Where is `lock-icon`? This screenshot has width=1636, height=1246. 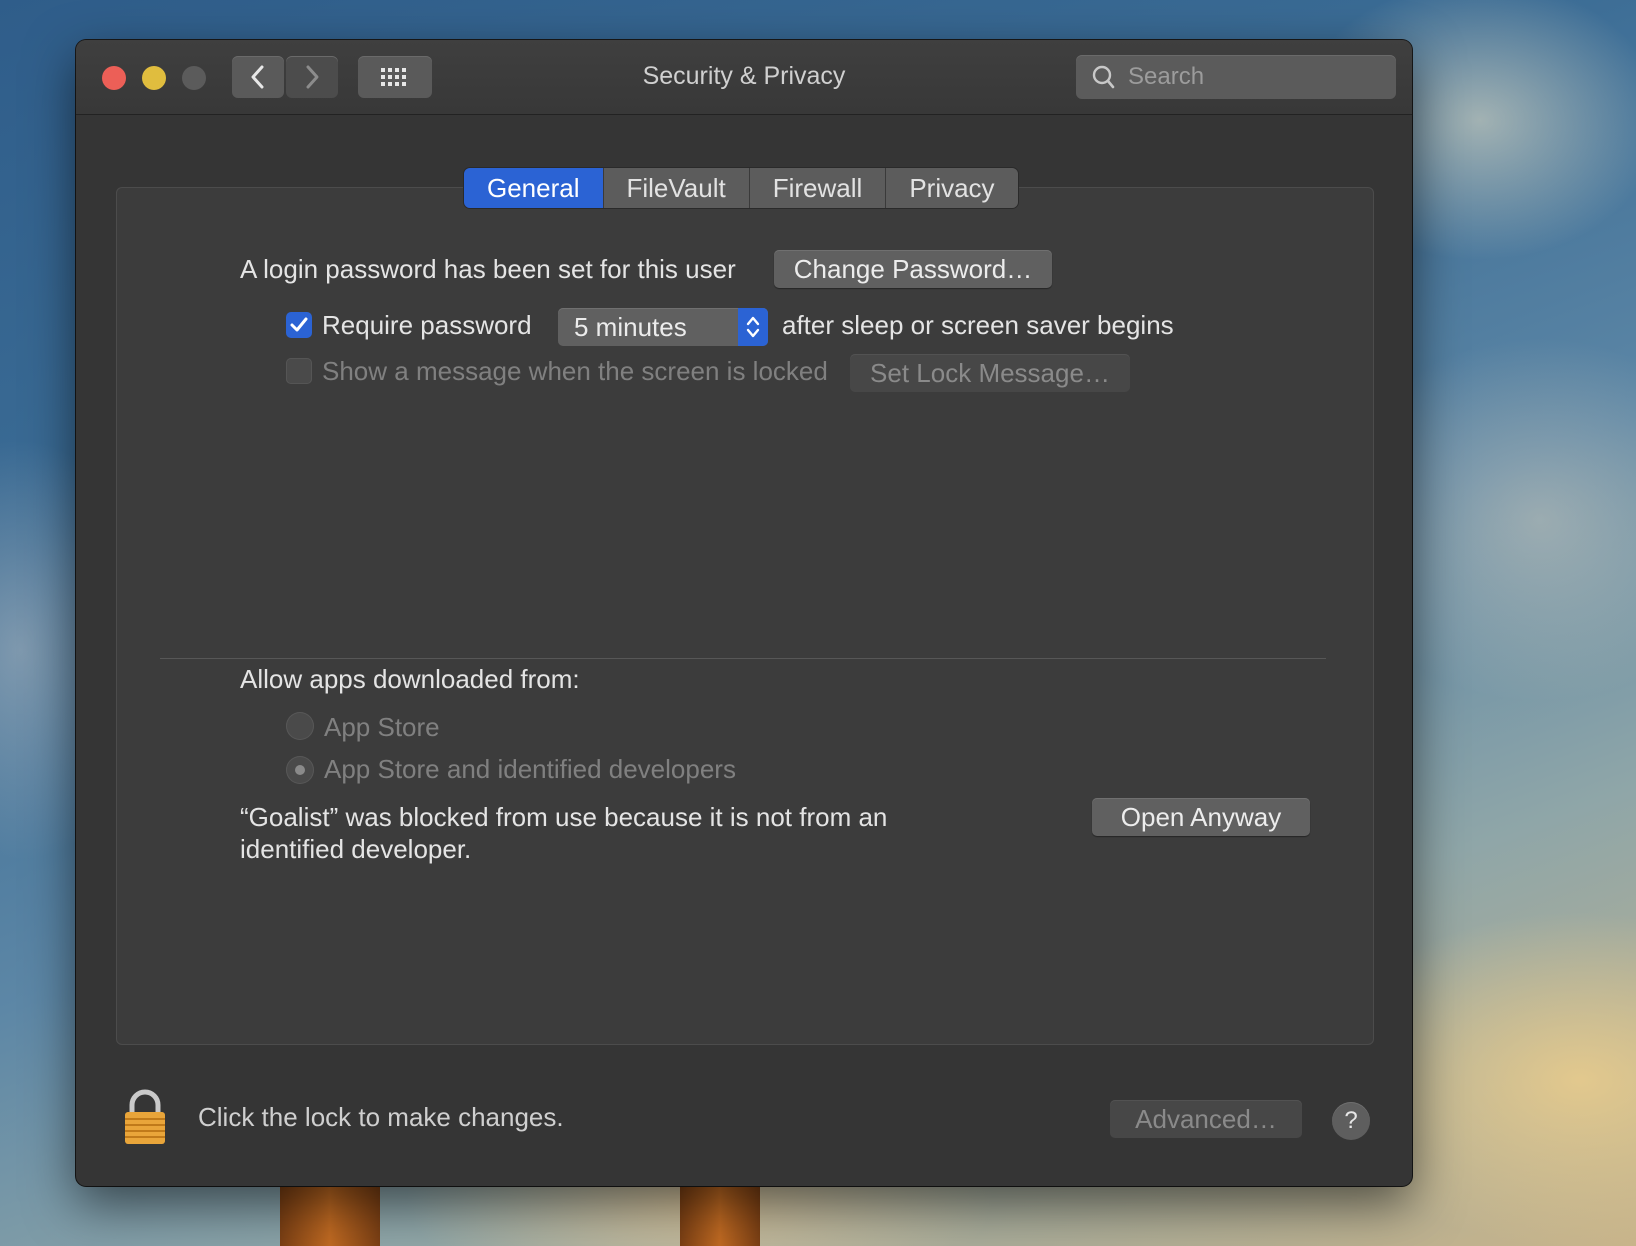 lock-icon is located at coordinates (145, 1117).